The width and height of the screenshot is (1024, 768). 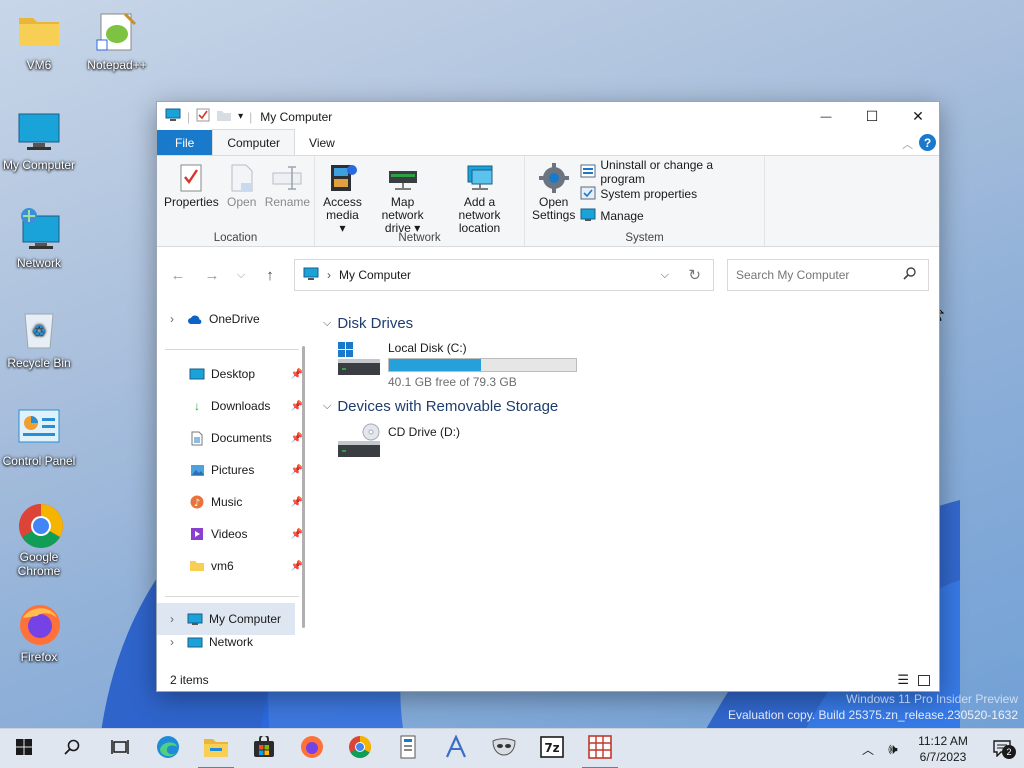 I want to click on nav-item-documents: Documents 📌, so click(x=232, y=438).